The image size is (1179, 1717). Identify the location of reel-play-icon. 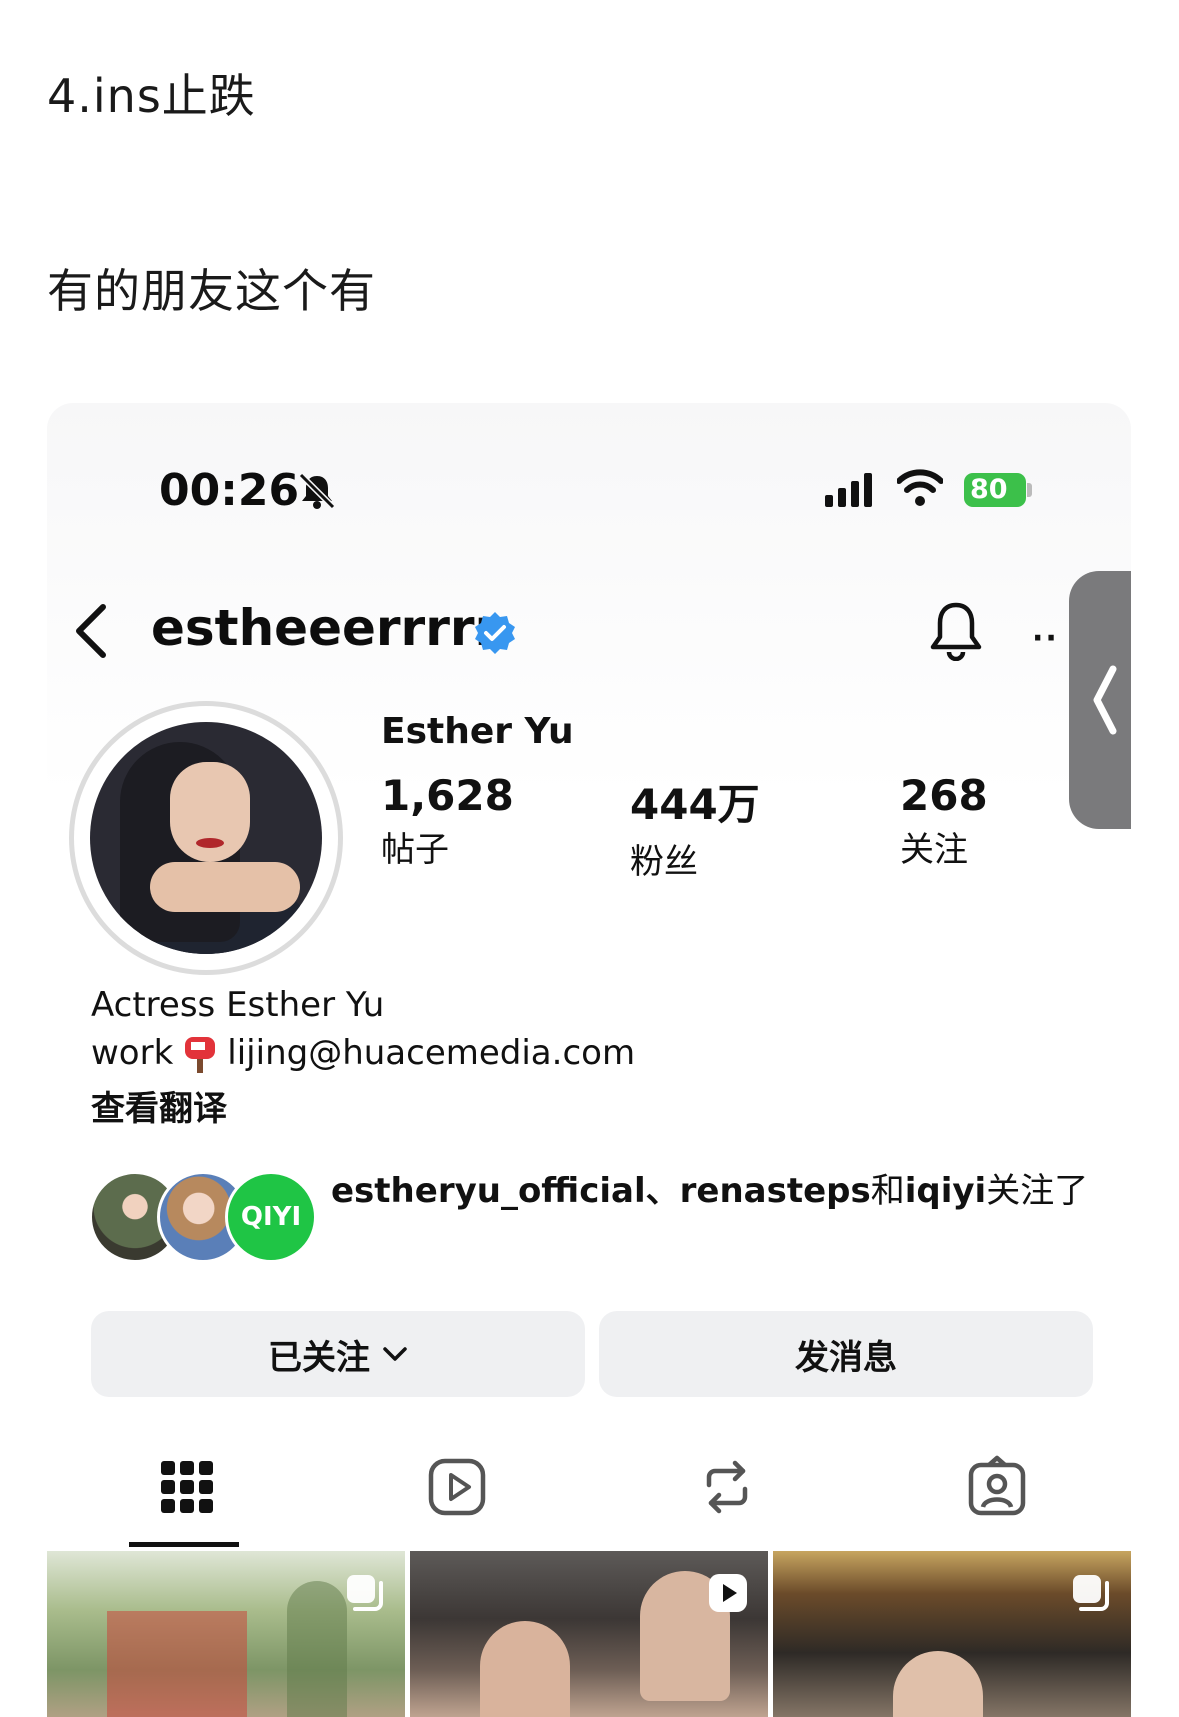
(728, 1593).